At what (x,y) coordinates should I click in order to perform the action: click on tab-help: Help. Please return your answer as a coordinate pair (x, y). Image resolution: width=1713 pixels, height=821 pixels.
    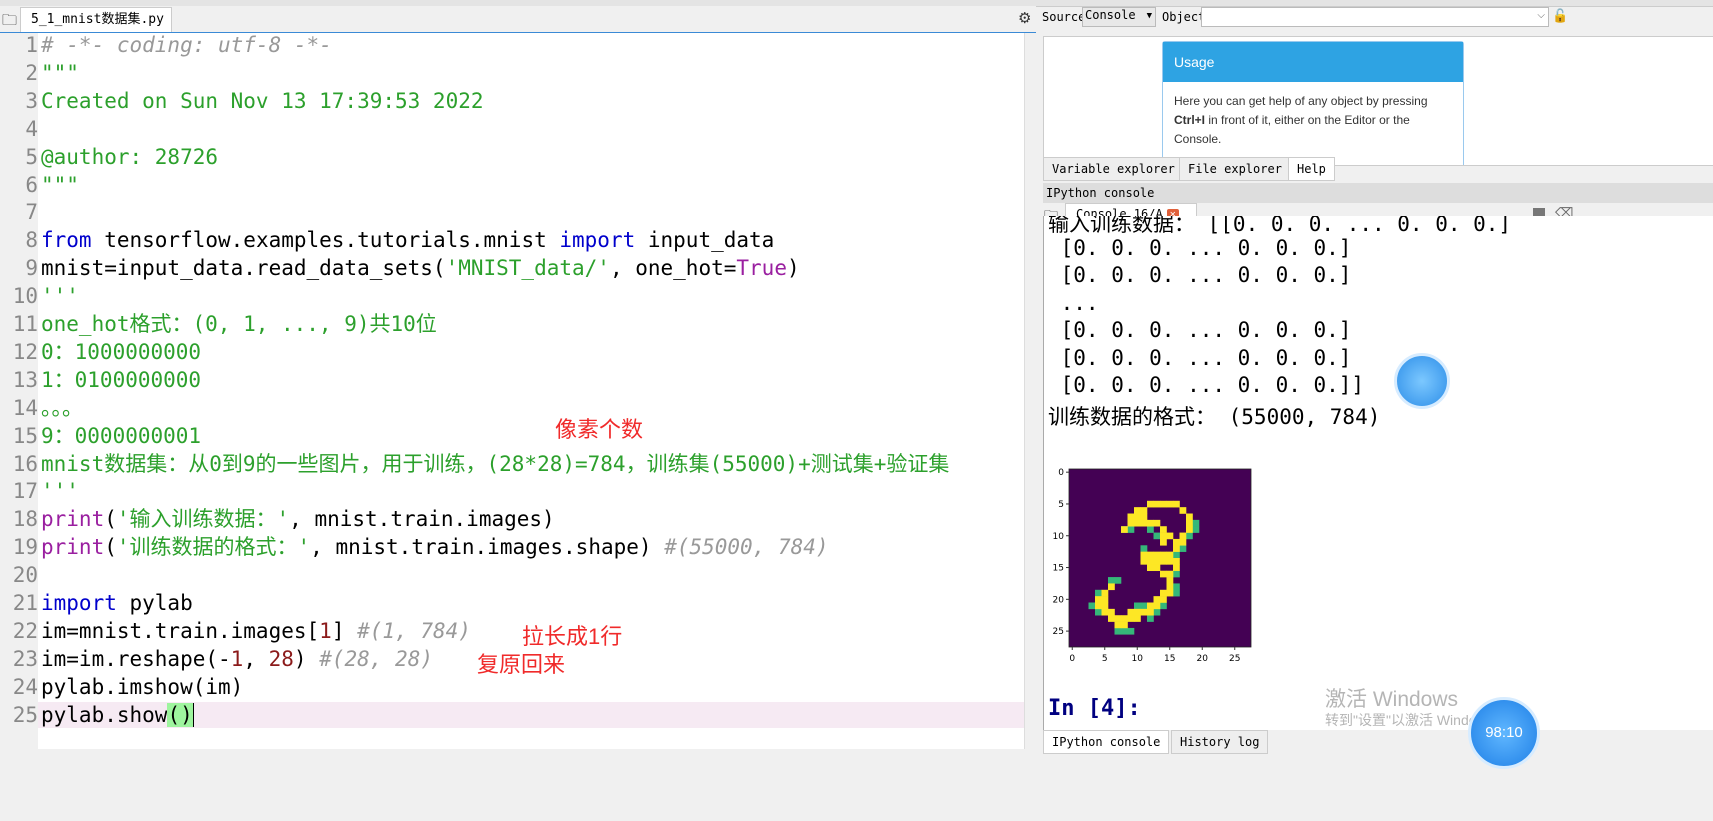
    Looking at the image, I should click on (1311, 169).